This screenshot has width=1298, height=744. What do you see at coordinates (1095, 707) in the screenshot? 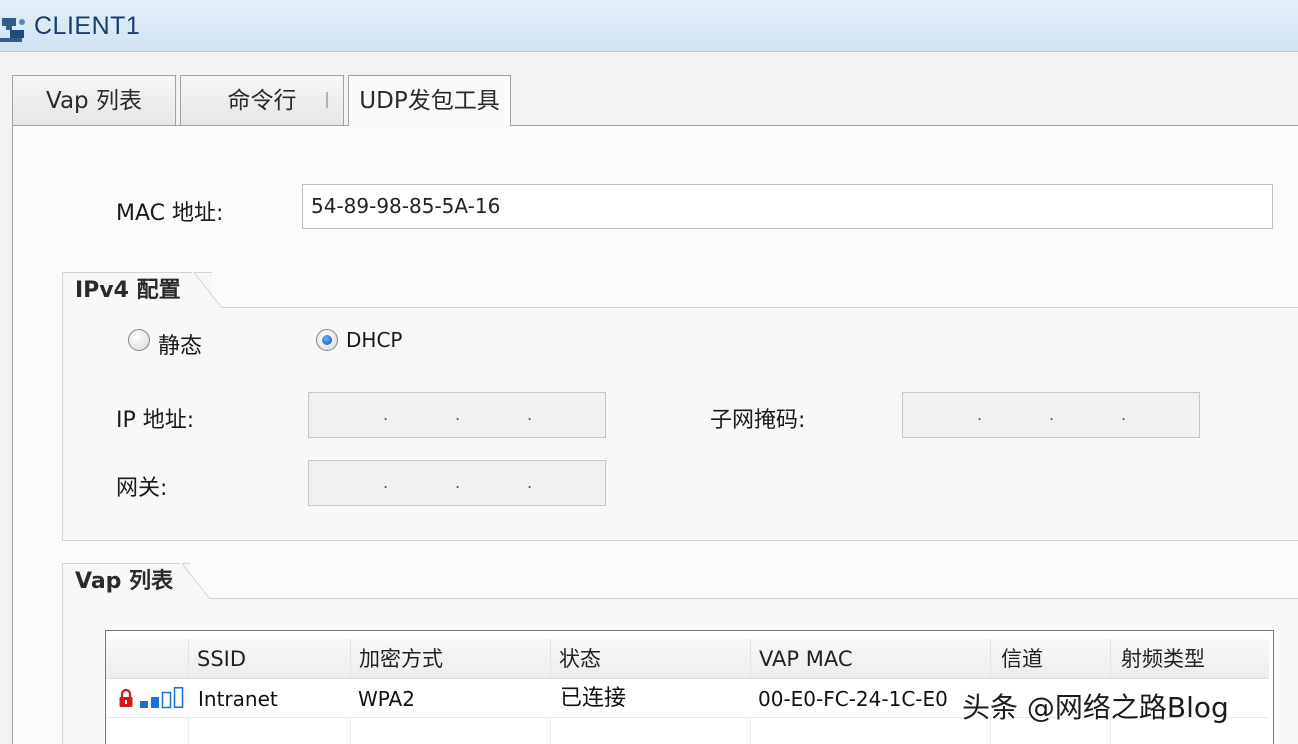
I see `watermark: 头条 @网络之路Blog` at bounding box center [1095, 707].